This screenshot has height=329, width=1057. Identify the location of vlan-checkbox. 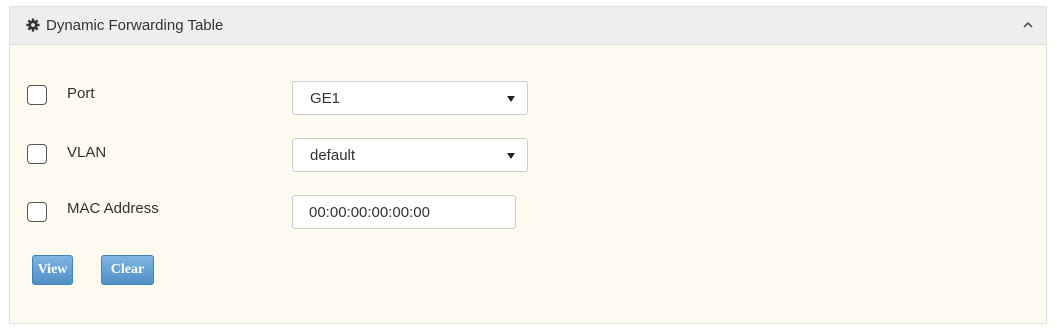
(37, 154).